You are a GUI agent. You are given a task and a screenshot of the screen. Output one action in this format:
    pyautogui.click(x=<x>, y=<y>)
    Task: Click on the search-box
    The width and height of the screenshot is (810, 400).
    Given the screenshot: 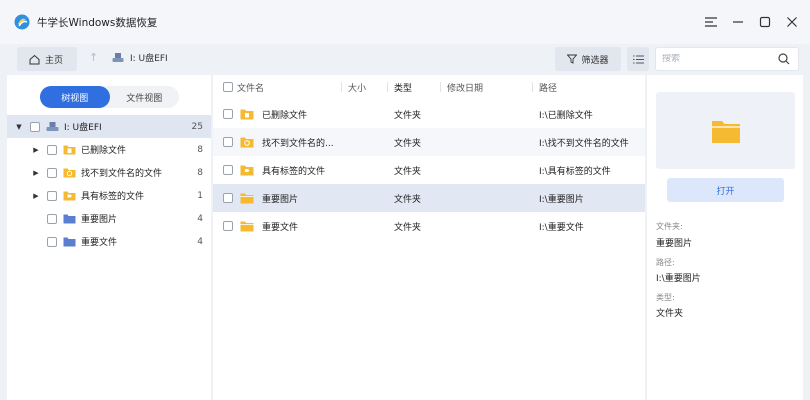 What is the action you would take?
    pyautogui.click(x=727, y=59)
    